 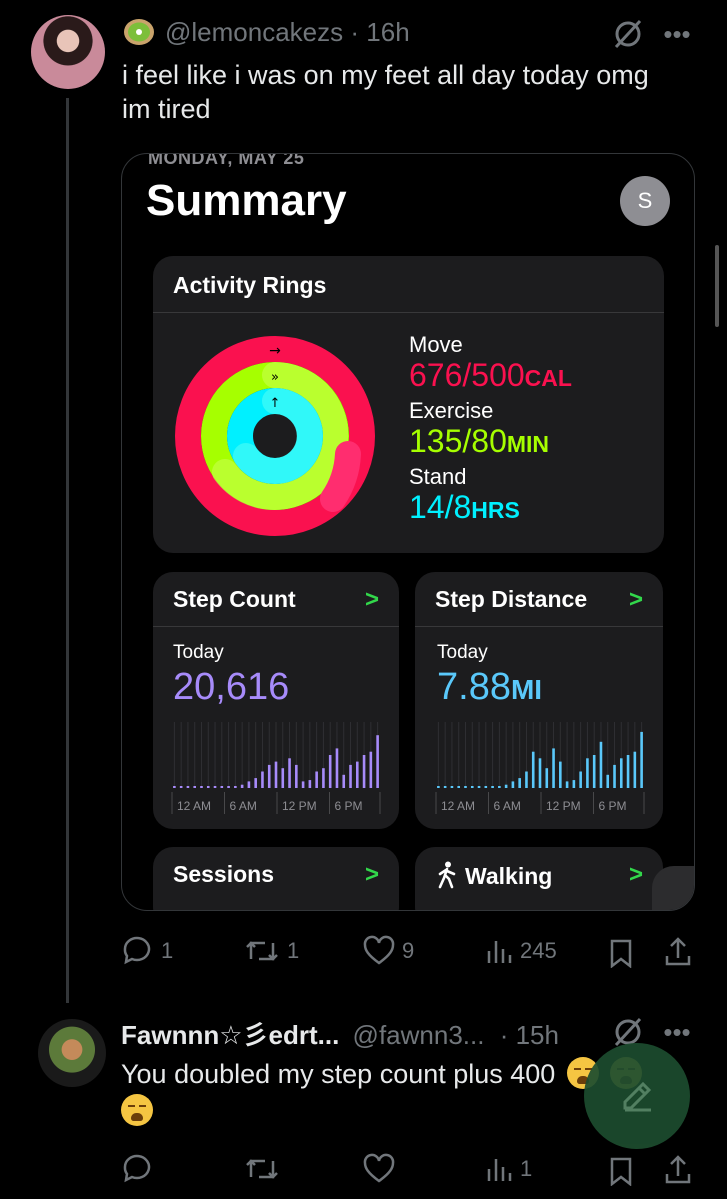 What do you see at coordinates (438, 476) in the screenshot?
I see `stand-label: Stand` at bounding box center [438, 476].